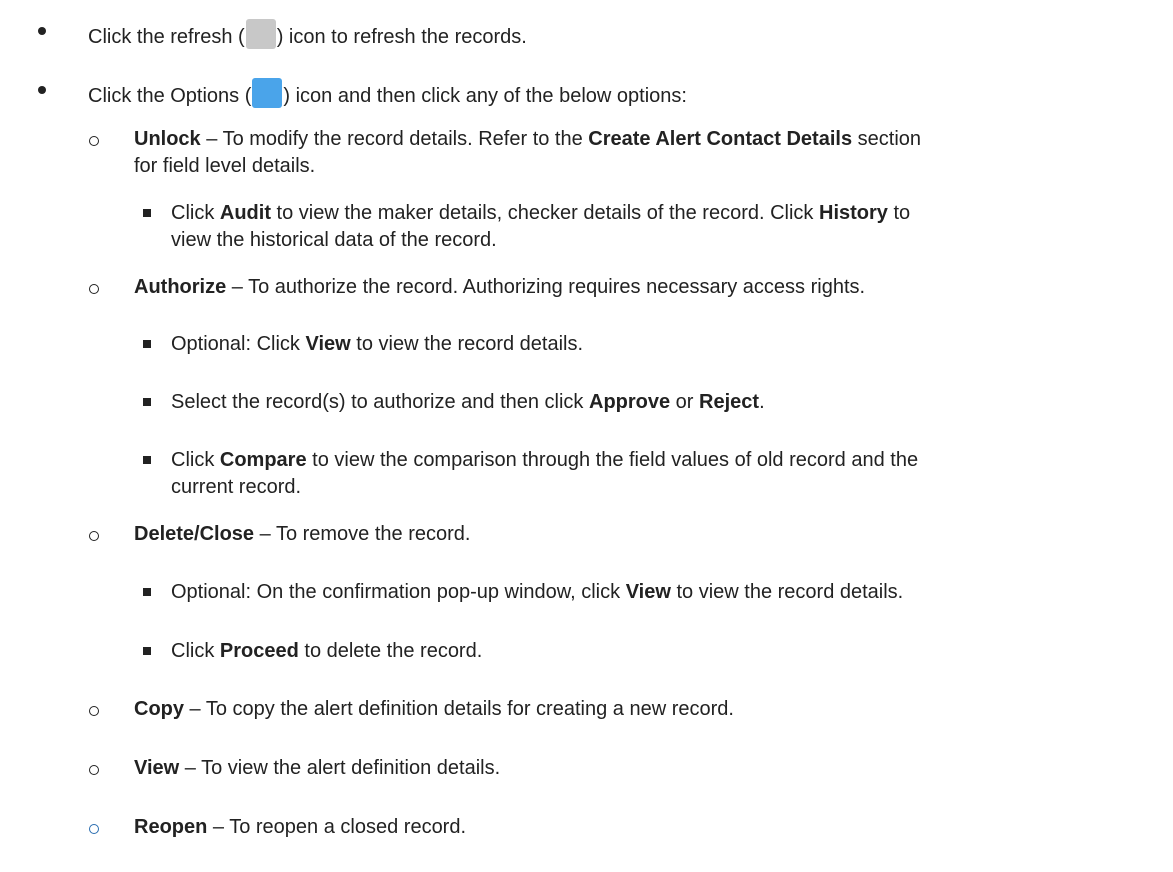 Image resolution: width=1173 pixels, height=872 pixels. I want to click on option-title: Authorize, so click(180, 287).